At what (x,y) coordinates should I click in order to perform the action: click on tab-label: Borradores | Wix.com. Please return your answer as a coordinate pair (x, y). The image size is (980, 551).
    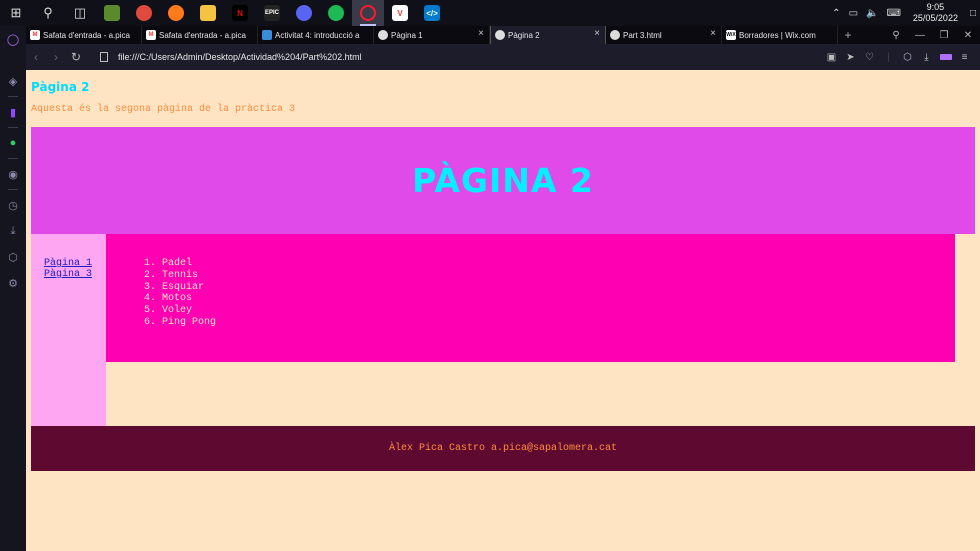
    Looking at the image, I should click on (777, 35).